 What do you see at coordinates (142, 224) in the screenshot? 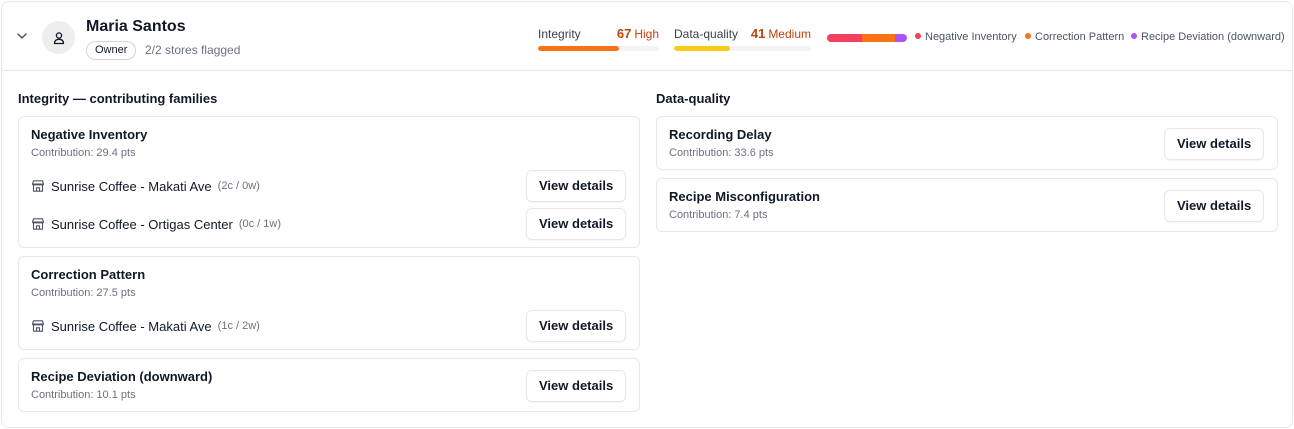
I see `store-name: Sunrise Coffee - Ortigas Center` at bounding box center [142, 224].